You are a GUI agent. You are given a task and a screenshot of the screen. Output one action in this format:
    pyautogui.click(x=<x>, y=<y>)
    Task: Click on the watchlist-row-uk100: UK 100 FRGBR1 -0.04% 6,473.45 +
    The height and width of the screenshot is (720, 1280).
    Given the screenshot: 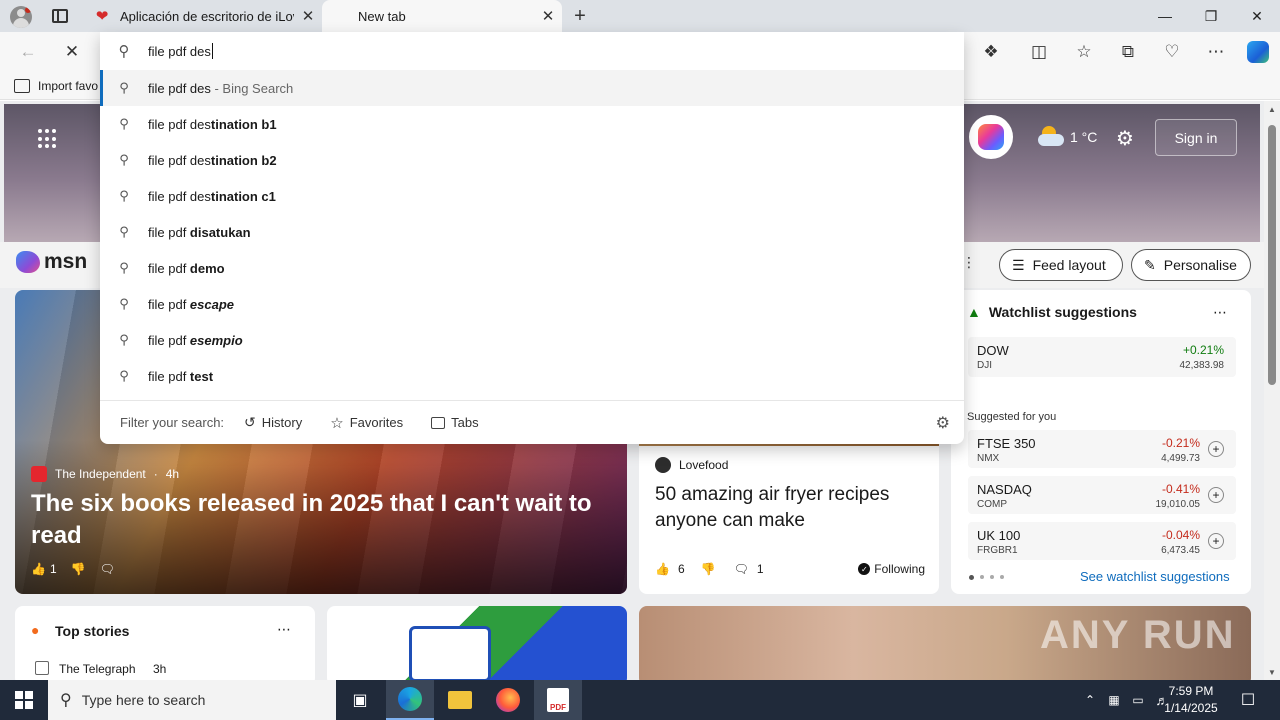 What is the action you would take?
    pyautogui.click(x=1102, y=541)
    